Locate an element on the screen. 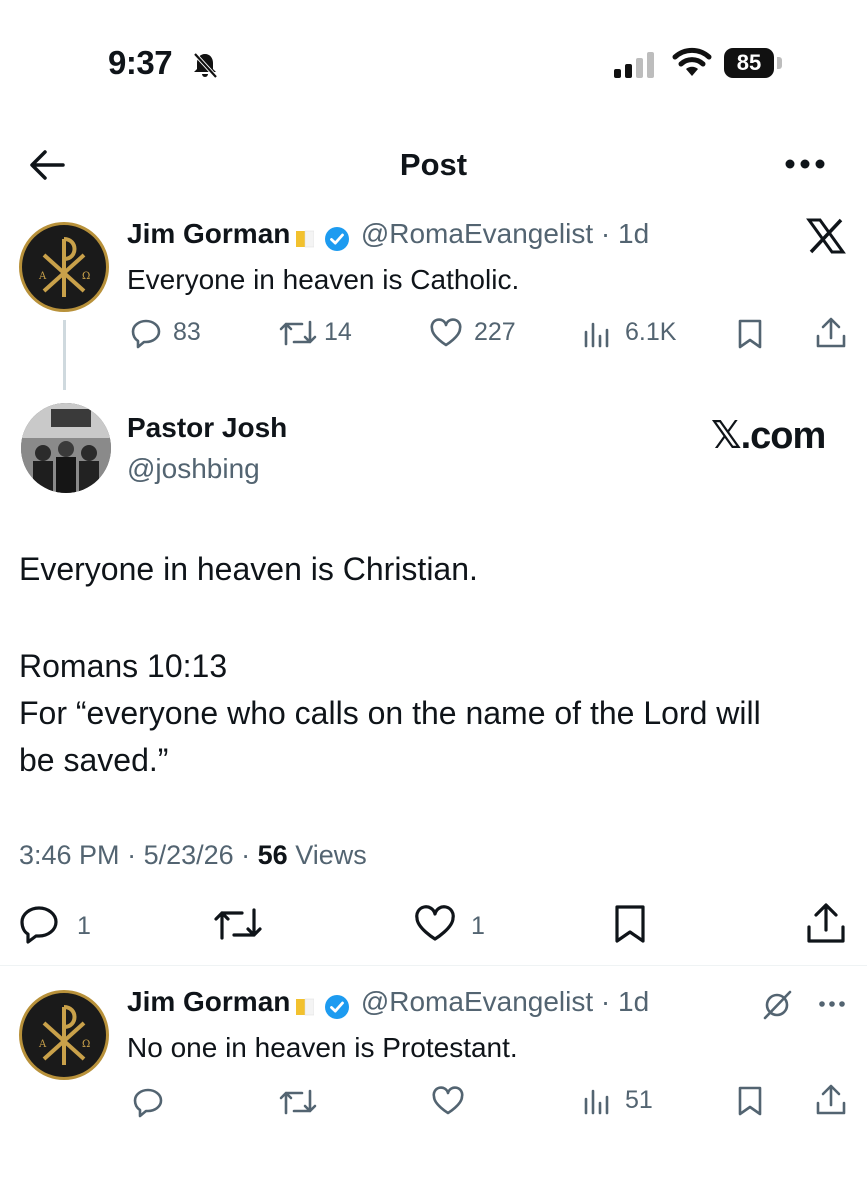  post-text-line: Everyone in heaven is Christian. is located at coordinates (248, 569).